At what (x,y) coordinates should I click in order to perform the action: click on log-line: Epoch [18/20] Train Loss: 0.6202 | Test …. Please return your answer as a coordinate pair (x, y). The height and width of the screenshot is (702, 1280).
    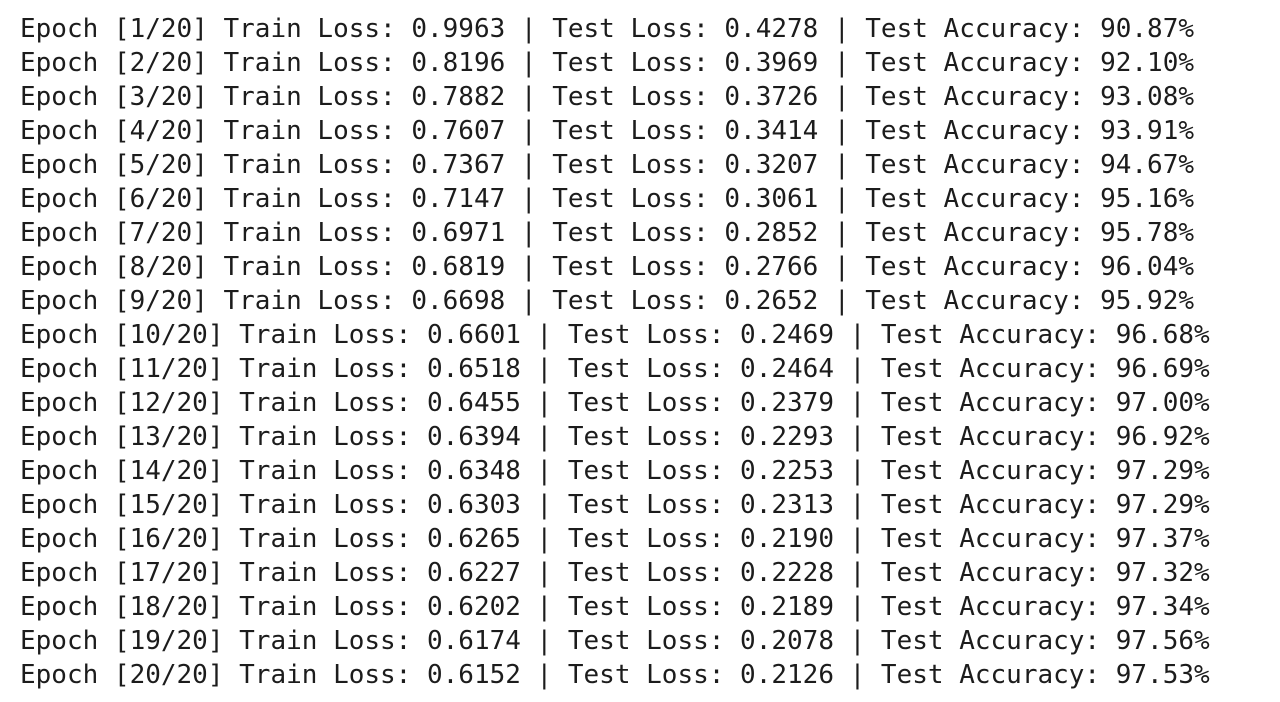
    Looking at the image, I should click on (615, 607).